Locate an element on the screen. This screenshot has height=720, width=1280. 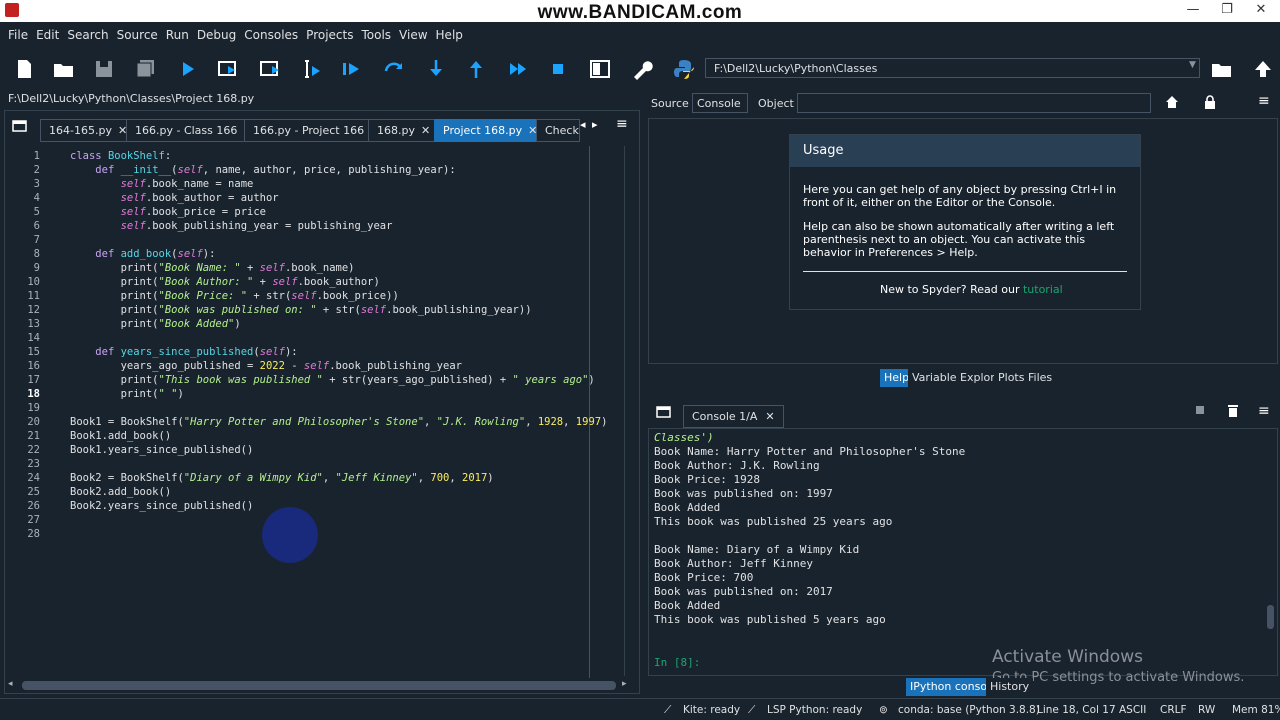
console-output-line: Classes') is located at coordinates (684, 437).